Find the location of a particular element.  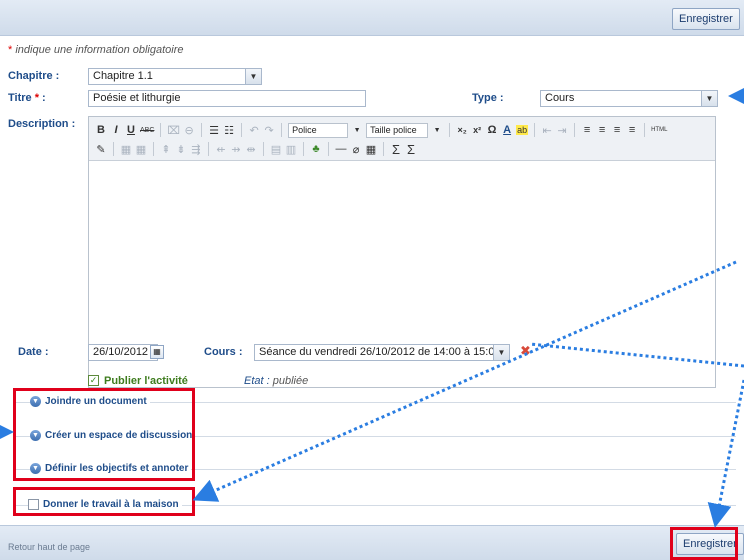

titre-input: Poésie et lithurgie is located at coordinates (227, 98).